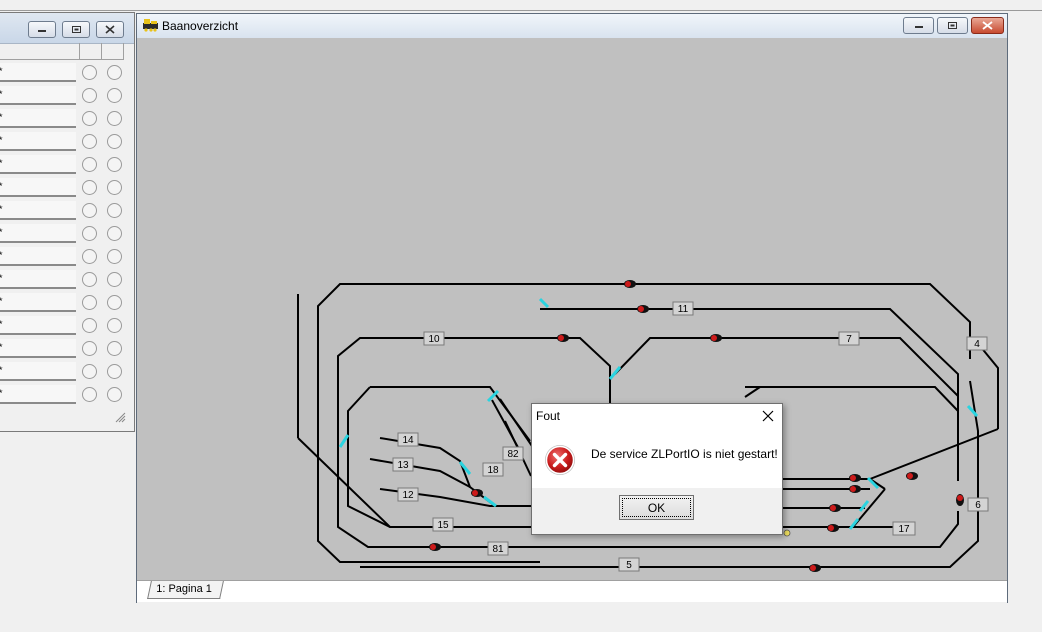 This screenshot has height=632, width=1042. What do you see at coordinates (498, 548) in the screenshot?
I see `block-label: 81` at bounding box center [498, 548].